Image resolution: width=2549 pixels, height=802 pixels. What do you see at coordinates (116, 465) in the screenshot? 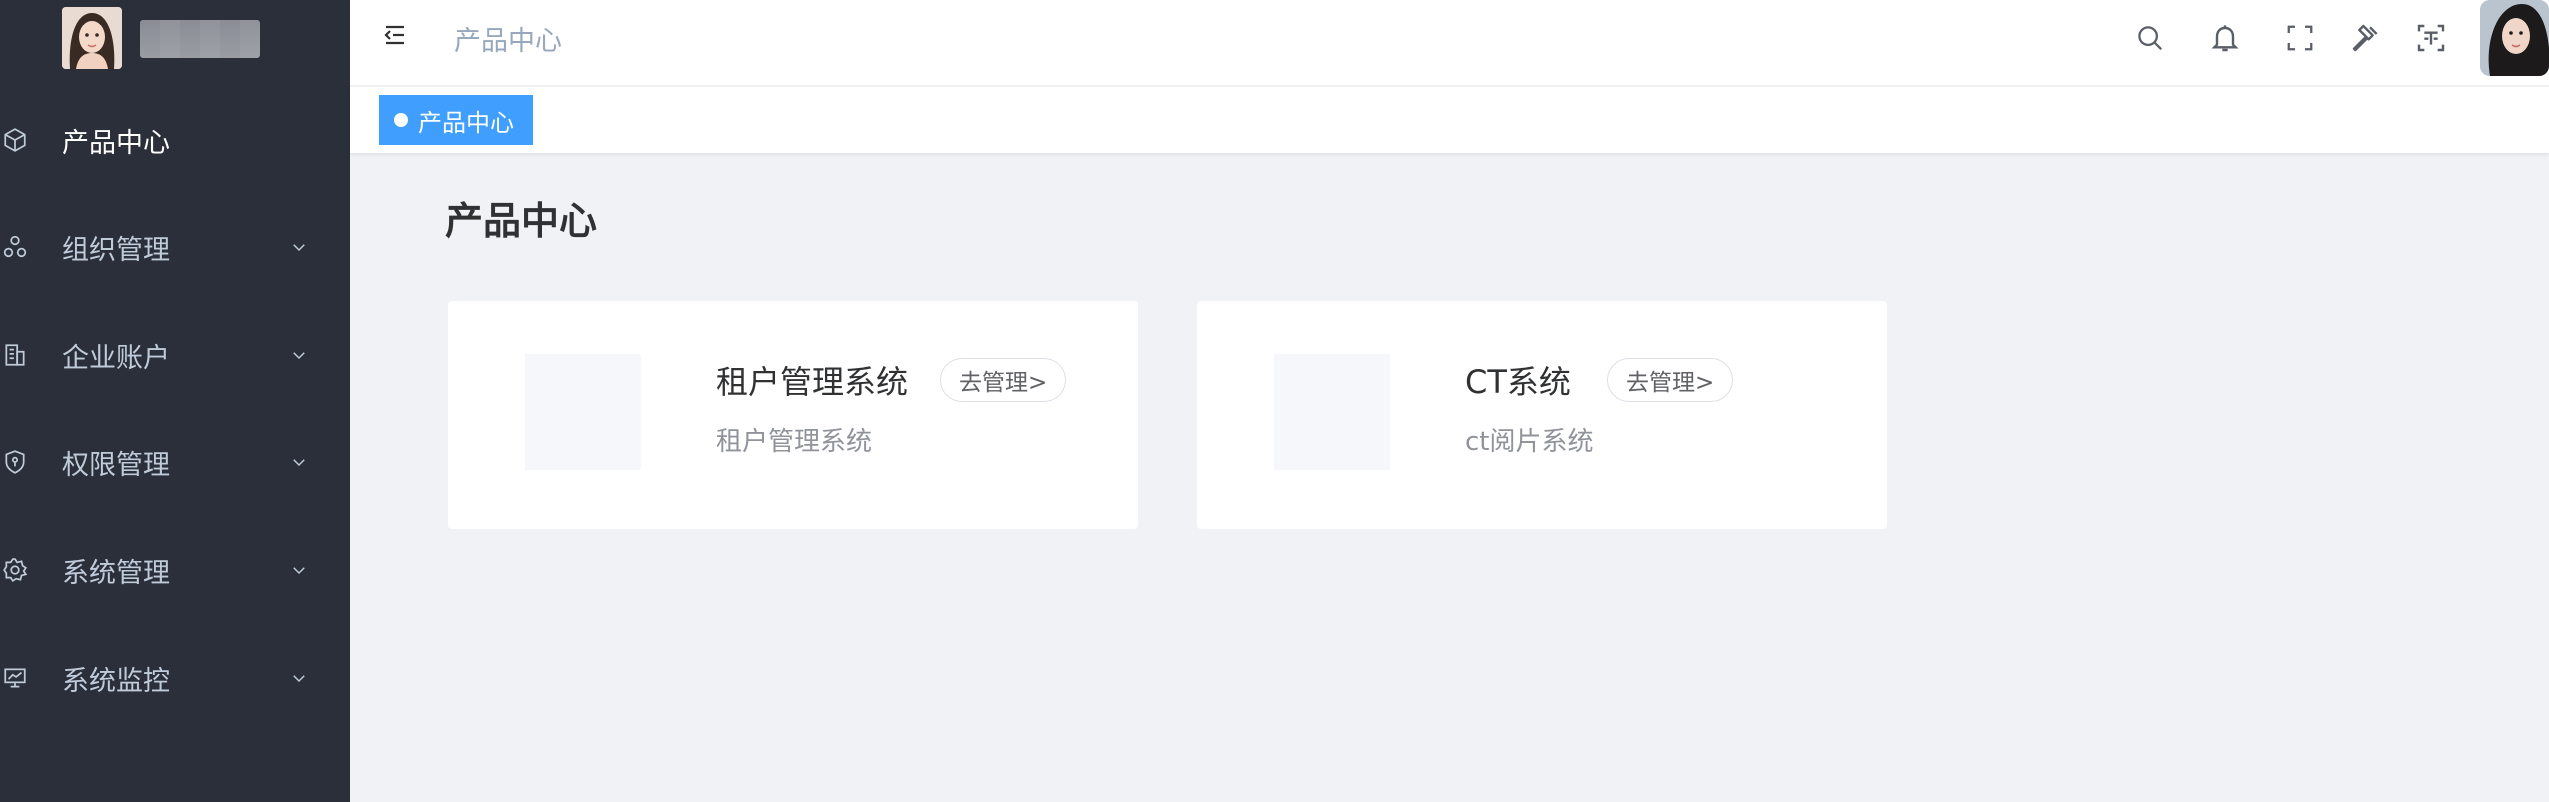
I see `sidebar-item-label: 权限管理` at bounding box center [116, 465].